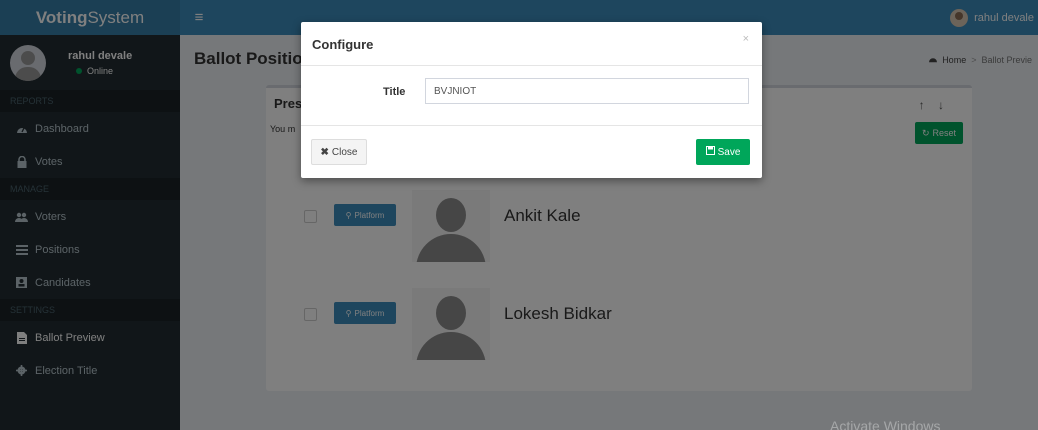 Image resolution: width=1038 pixels, height=430 pixels. What do you see at coordinates (324, 152) in the screenshot?
I see `times-icon: ✖` at bounding box center [324, 152].